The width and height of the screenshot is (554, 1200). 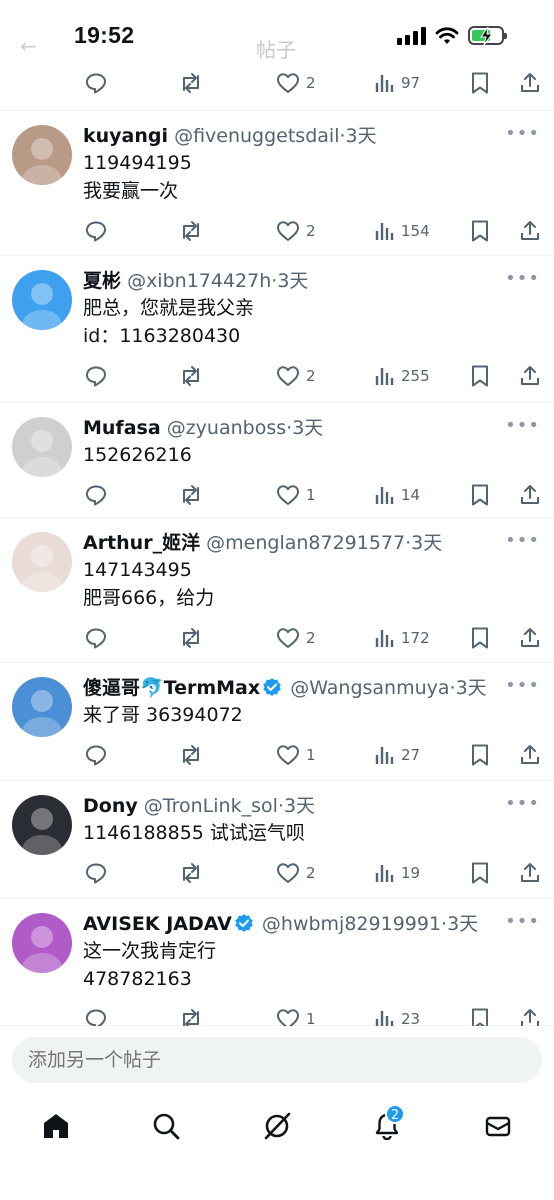 I want to click on post-text: 来了哥 36394072, so click(x=163, y=715).